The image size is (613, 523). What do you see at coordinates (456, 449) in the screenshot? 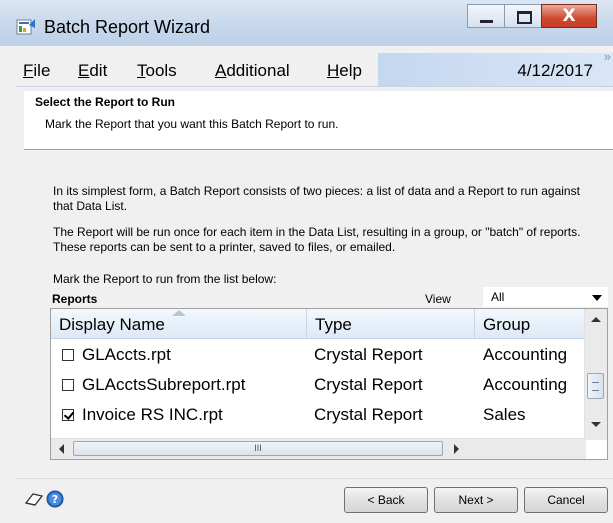
I see `scroll-right-icon` at bounding box center [456, 449].